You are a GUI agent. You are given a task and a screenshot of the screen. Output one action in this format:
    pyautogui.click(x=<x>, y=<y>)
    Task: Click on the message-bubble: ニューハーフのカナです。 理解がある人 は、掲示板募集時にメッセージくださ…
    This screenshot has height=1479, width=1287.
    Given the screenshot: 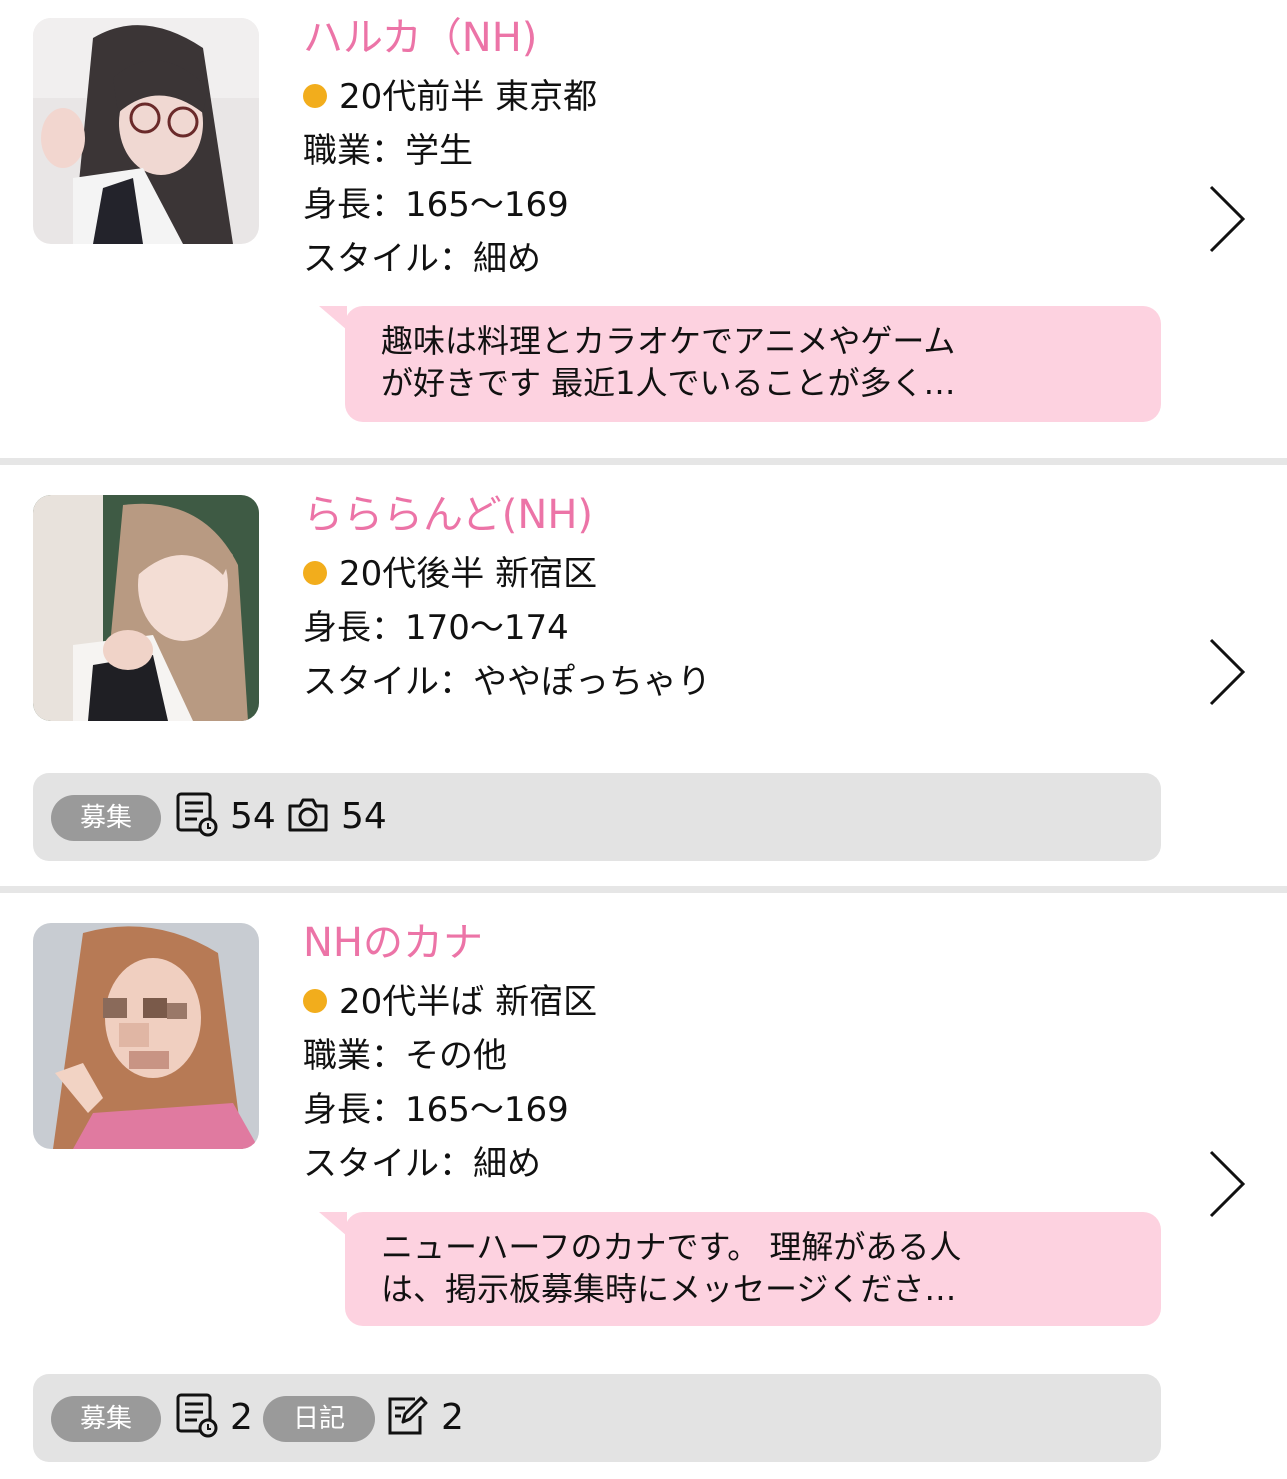 What is the action you would take?
    pyautogui.click(x=740, y=1269)
    